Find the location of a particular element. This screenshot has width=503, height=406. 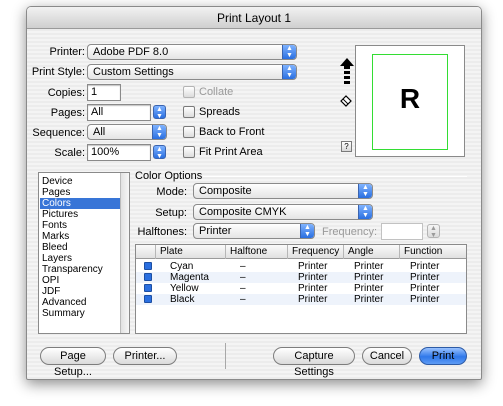

mode-popup: Composite ▲ ▼ is located at coordinates (283, 191).